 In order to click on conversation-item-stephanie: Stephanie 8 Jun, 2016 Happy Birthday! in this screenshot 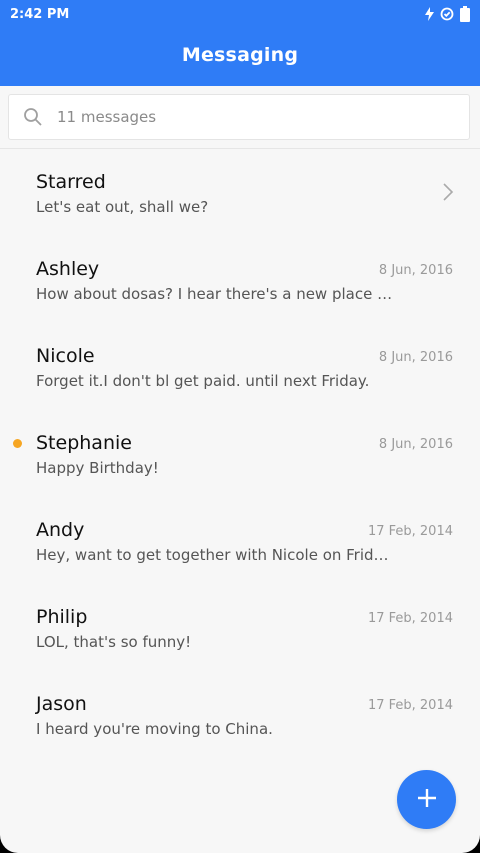, I will do `click(240, 454)`.